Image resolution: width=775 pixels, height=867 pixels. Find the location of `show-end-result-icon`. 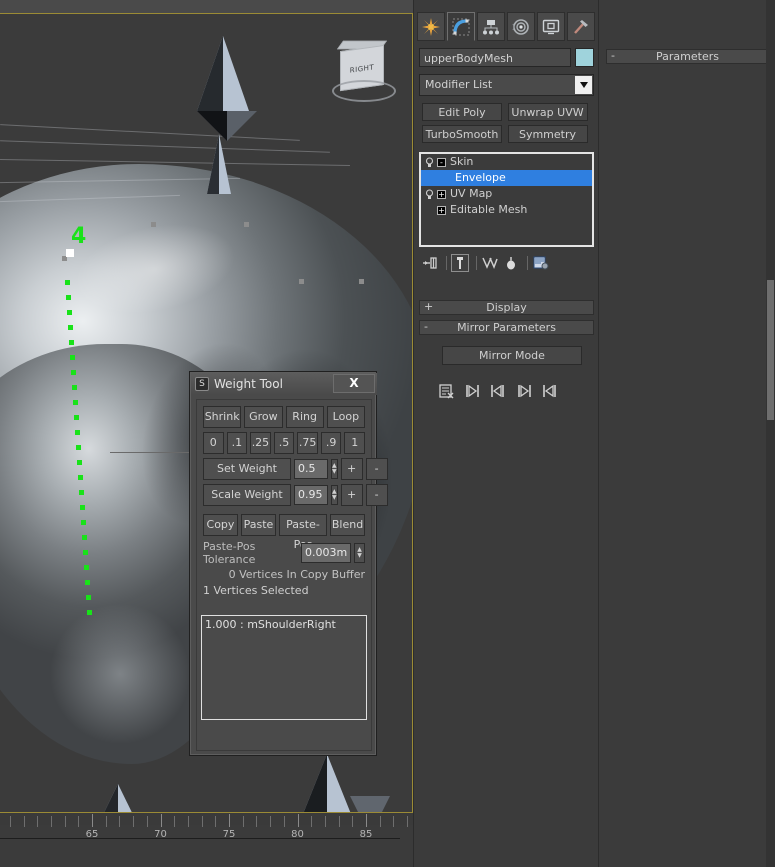

show-end-result-icon is located at coordinates (460, 263).